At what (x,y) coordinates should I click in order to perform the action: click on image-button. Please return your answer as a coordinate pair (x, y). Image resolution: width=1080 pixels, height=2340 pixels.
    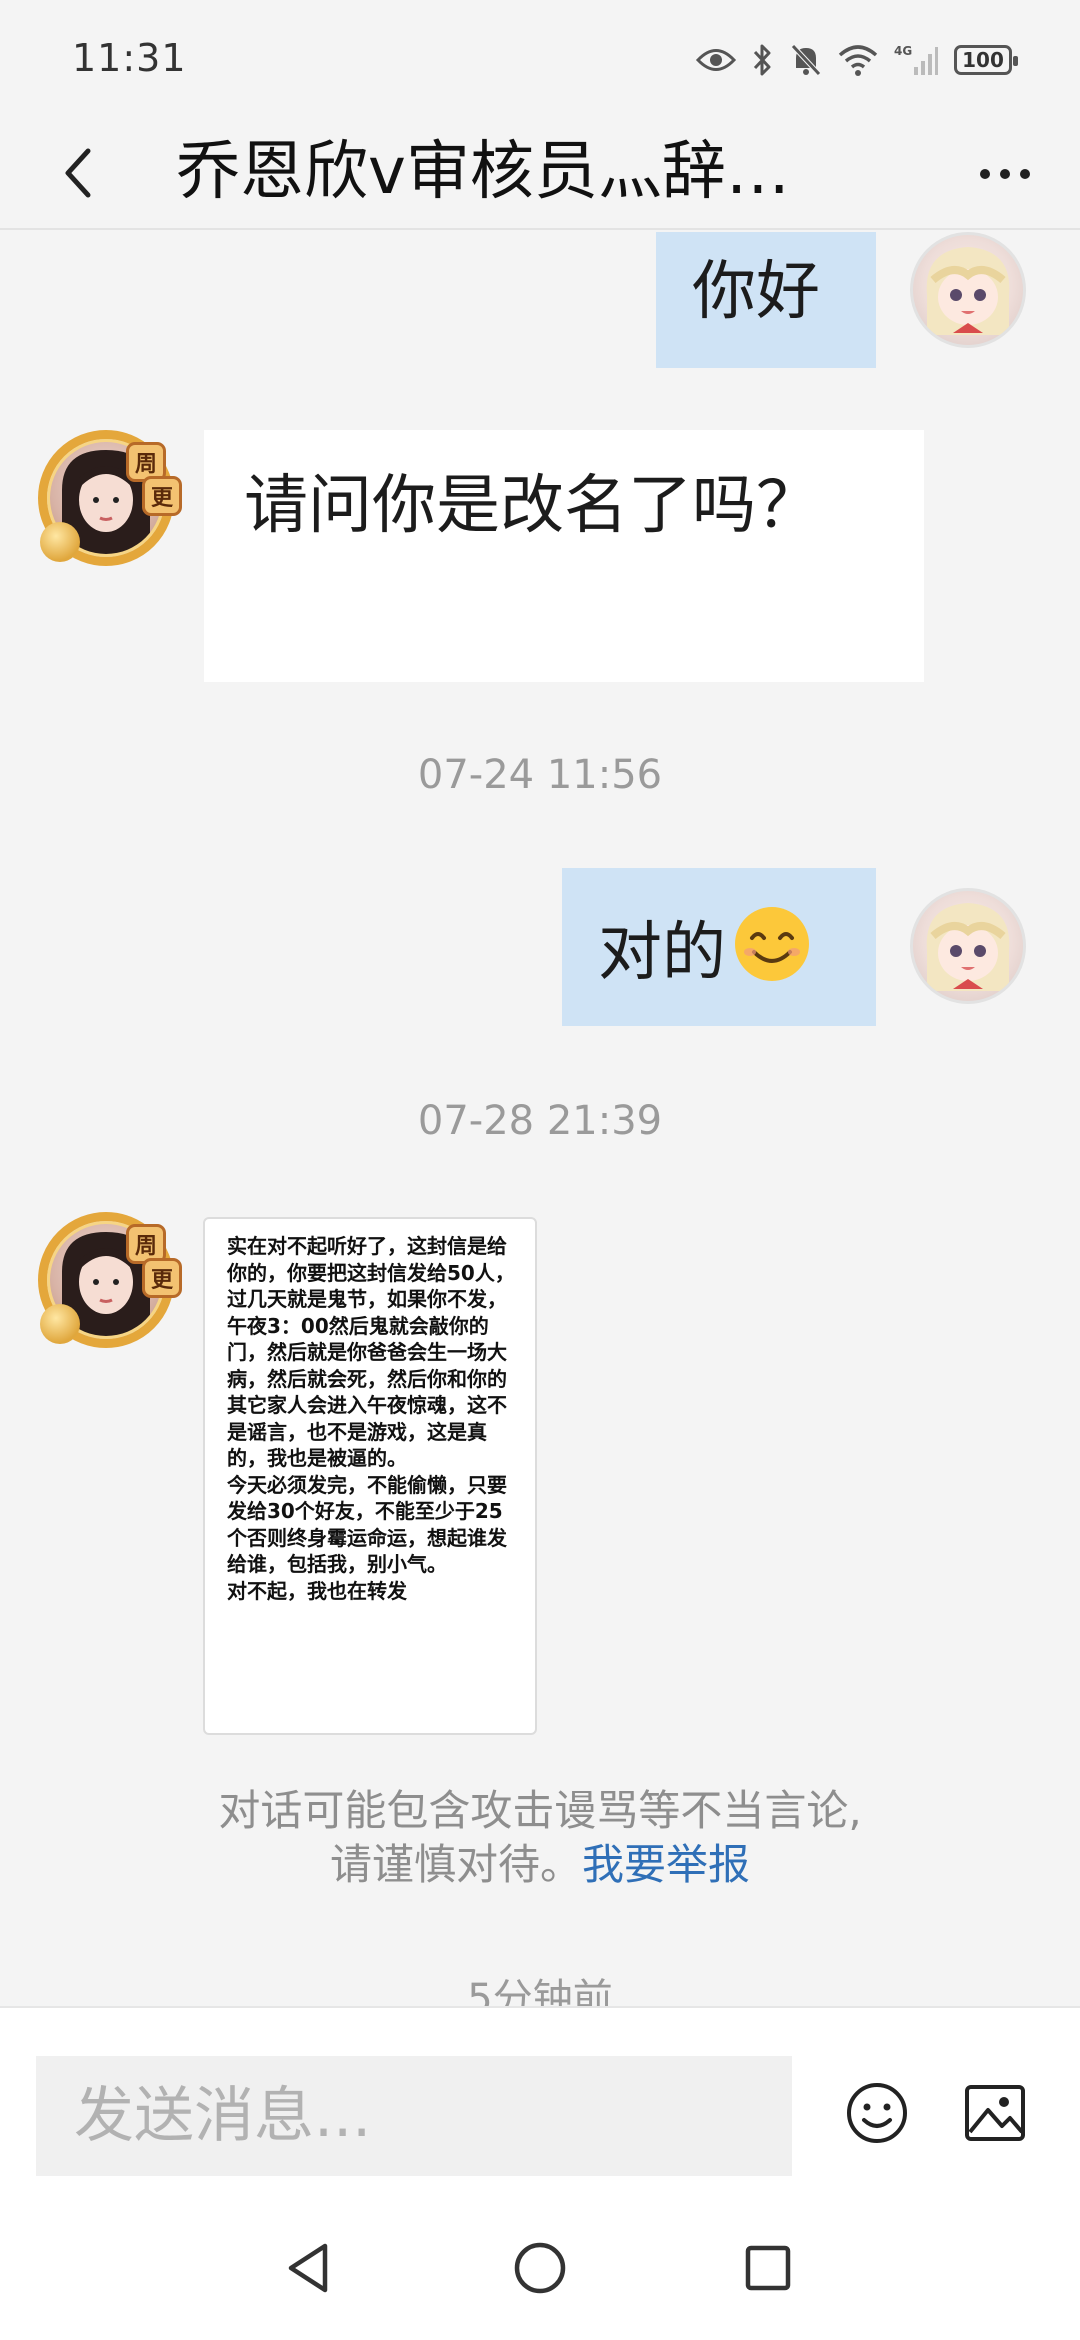
    Looking at the image, I should click on (995, 2113).